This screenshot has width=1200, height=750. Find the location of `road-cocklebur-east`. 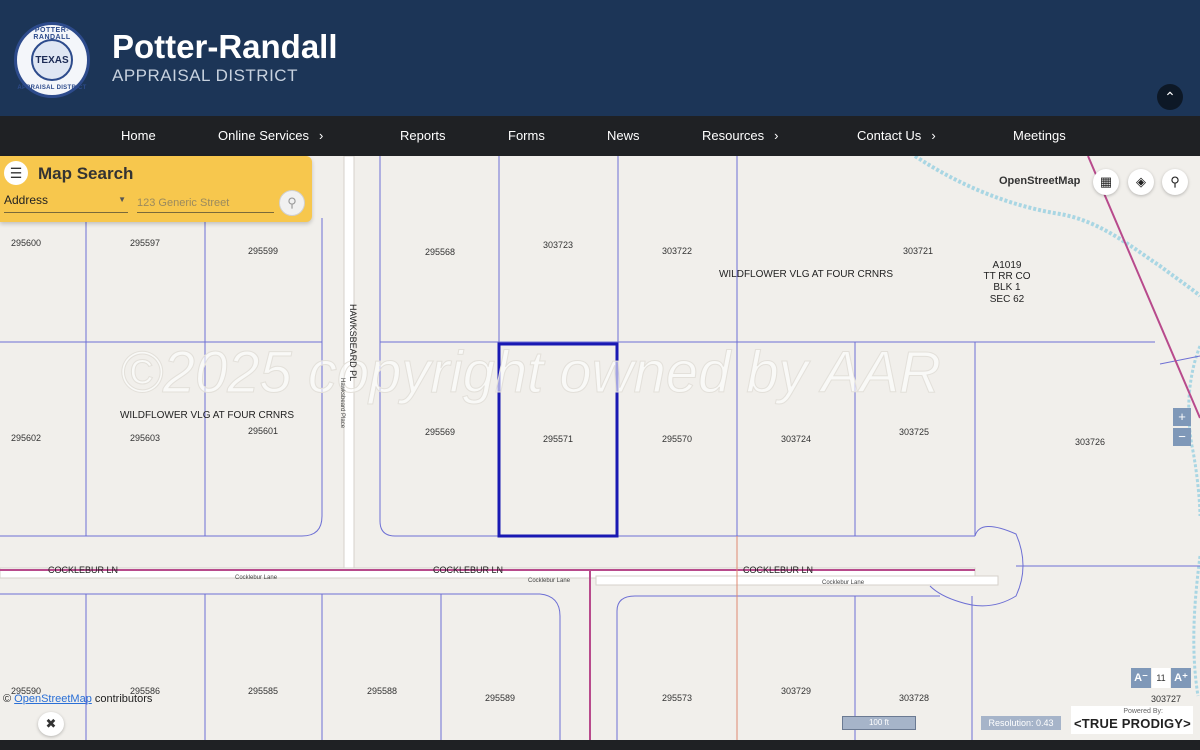

road-cocklebur-east is located at coordinates (797, 580).